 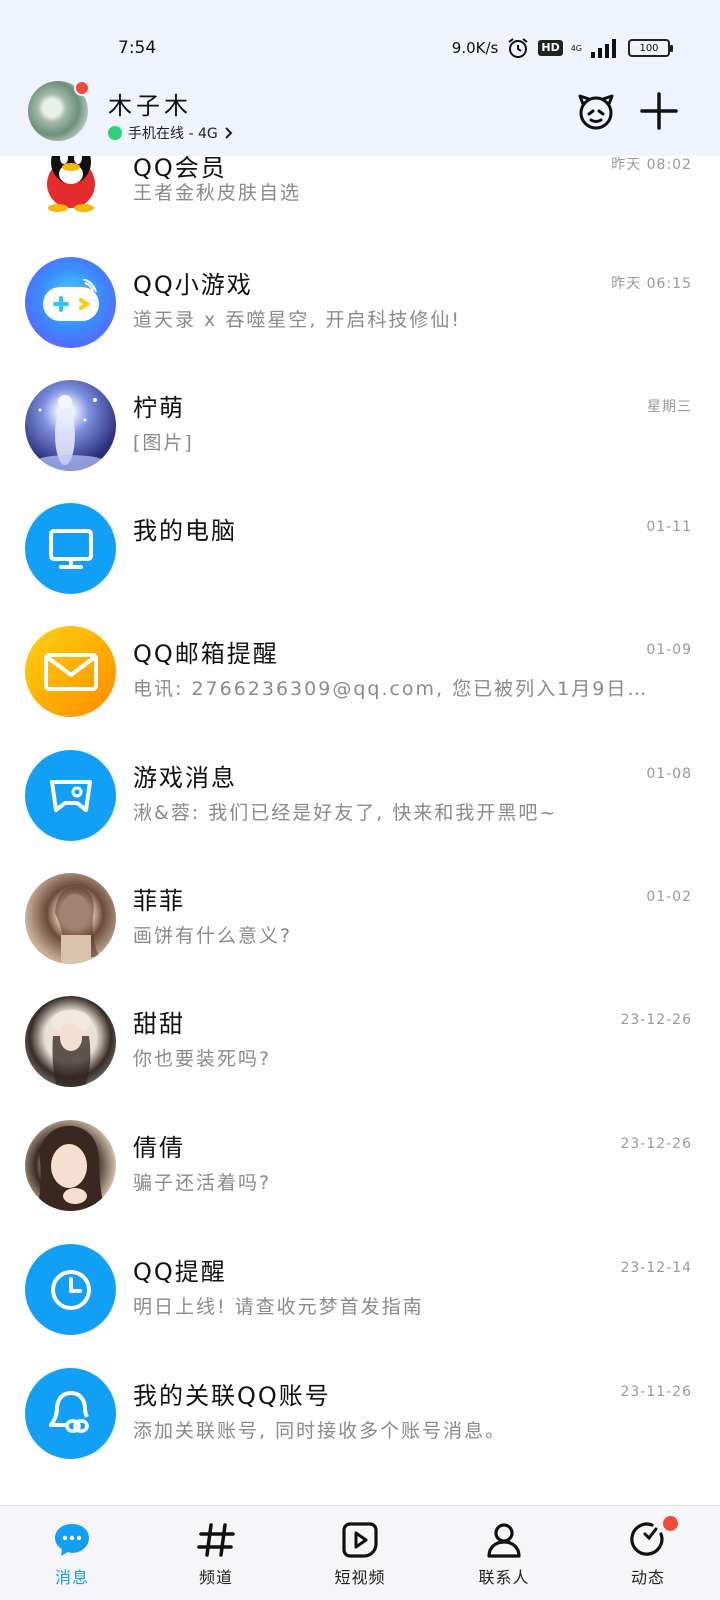 I want to click on super-qq-show-icon, so click(x=596, y=111).